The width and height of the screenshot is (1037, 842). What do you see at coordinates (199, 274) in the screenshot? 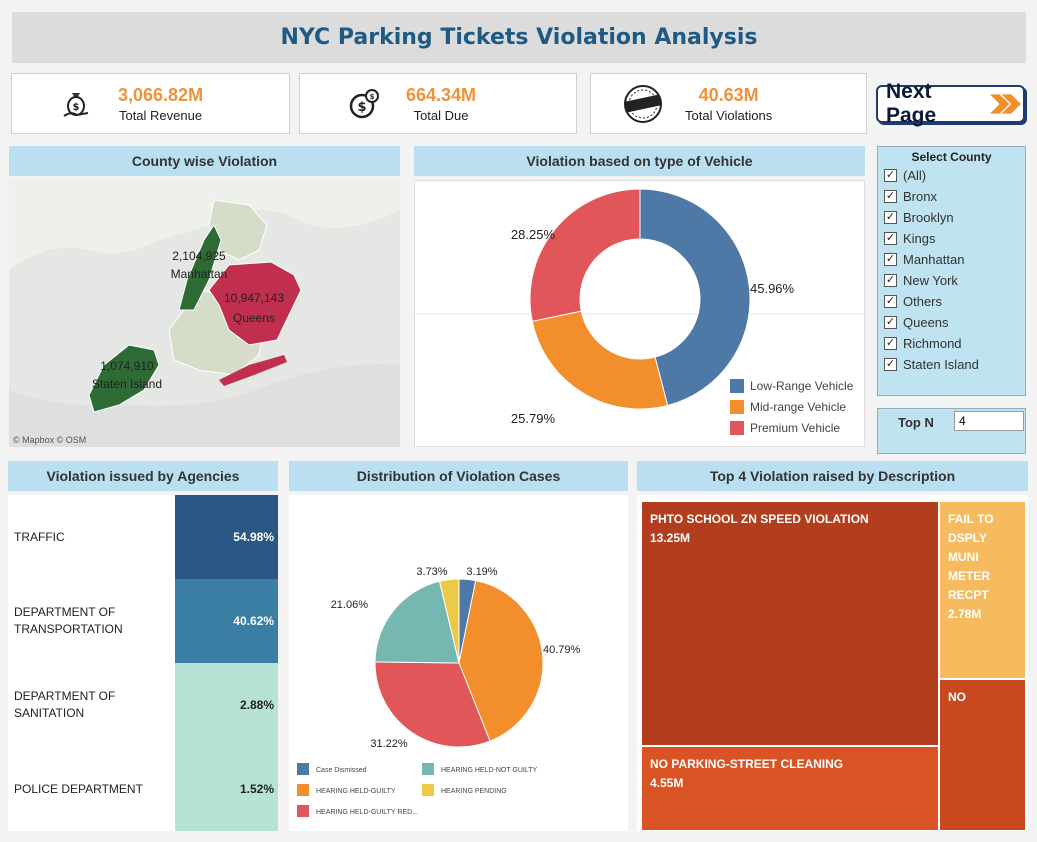
I see `map-label-name: Manhattan` at bounding box center [199, 274].